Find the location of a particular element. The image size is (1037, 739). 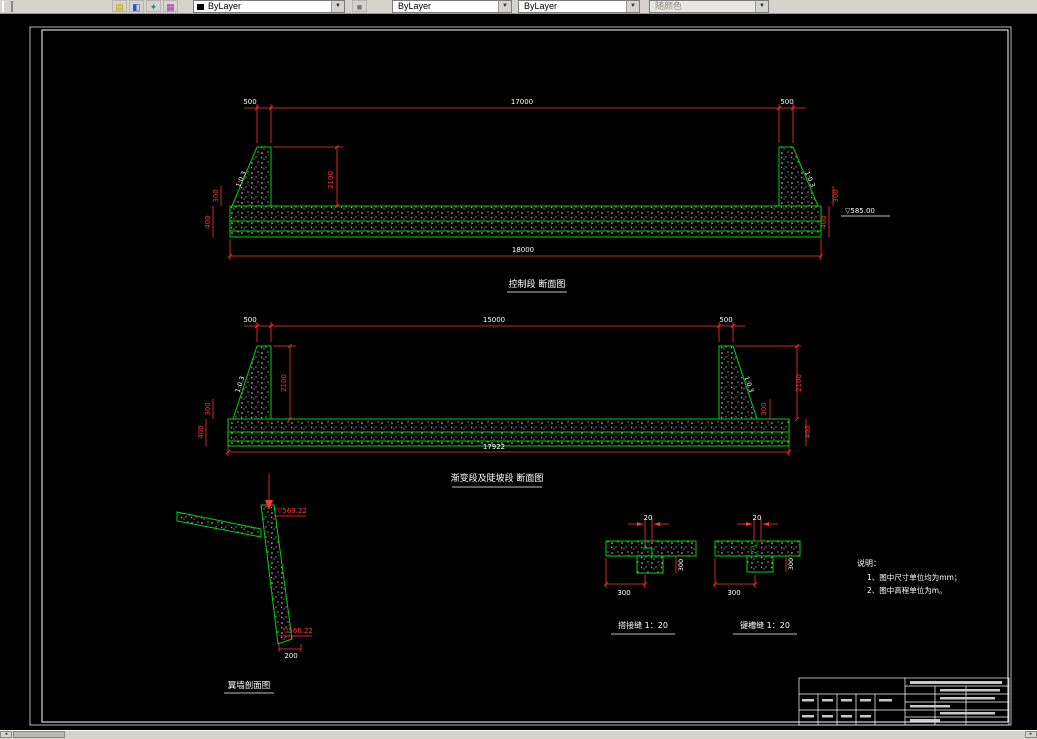

lap-joint-title: 搭接缝 1：20 is located at coordinates (643, 627).